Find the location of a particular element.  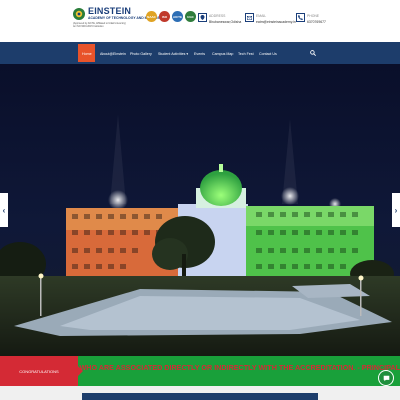

address-value: Bhubaneswar,Odisha is located at coordinates (225, 22).